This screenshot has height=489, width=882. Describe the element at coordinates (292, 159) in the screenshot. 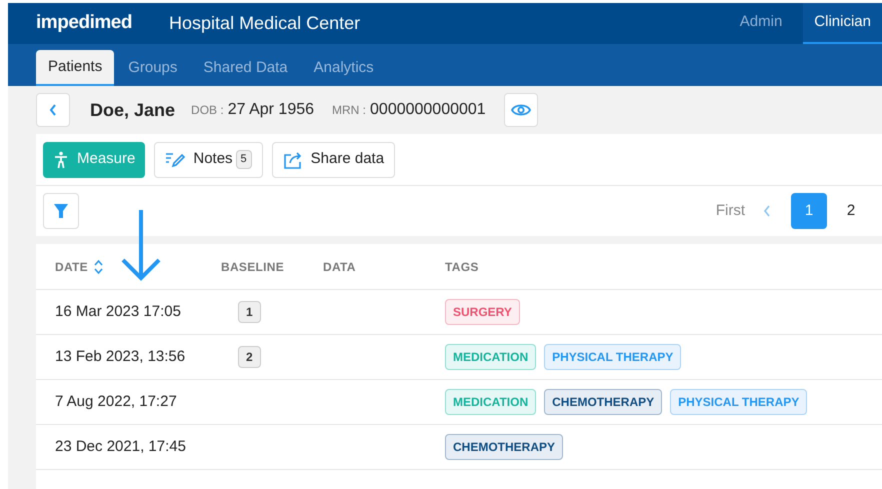

I see `share-icon` at that location.